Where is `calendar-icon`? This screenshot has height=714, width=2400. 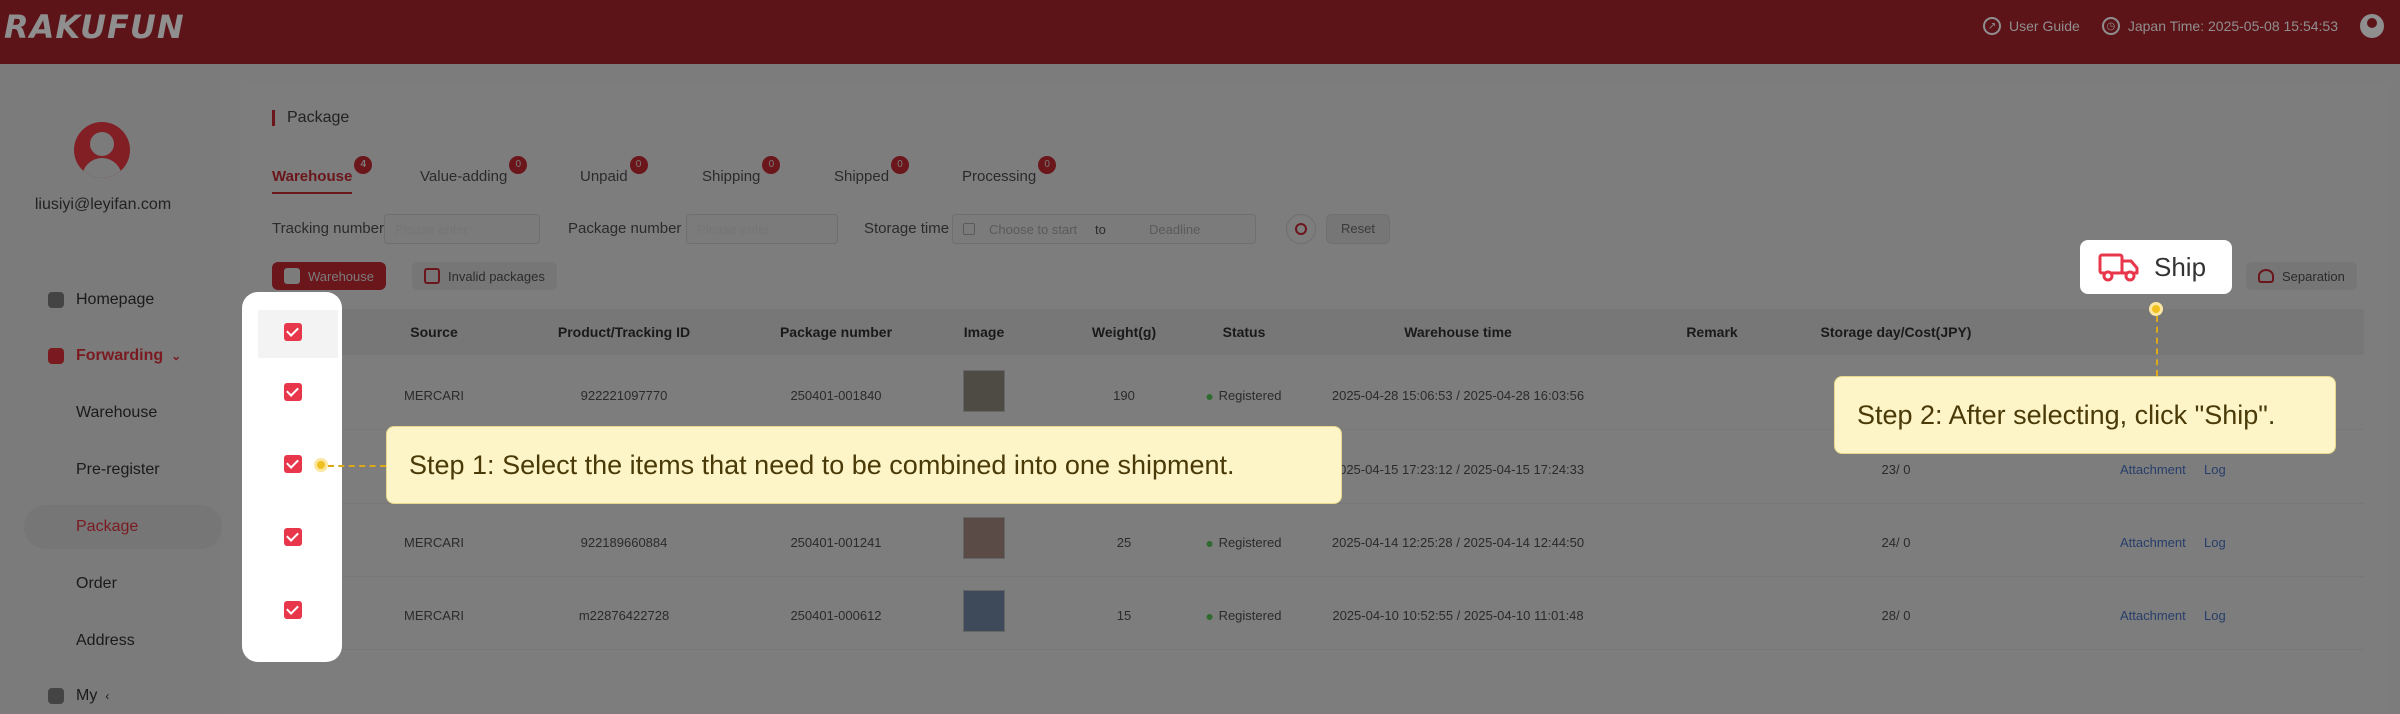 calendar-icon is located at coordinates (969, 229).